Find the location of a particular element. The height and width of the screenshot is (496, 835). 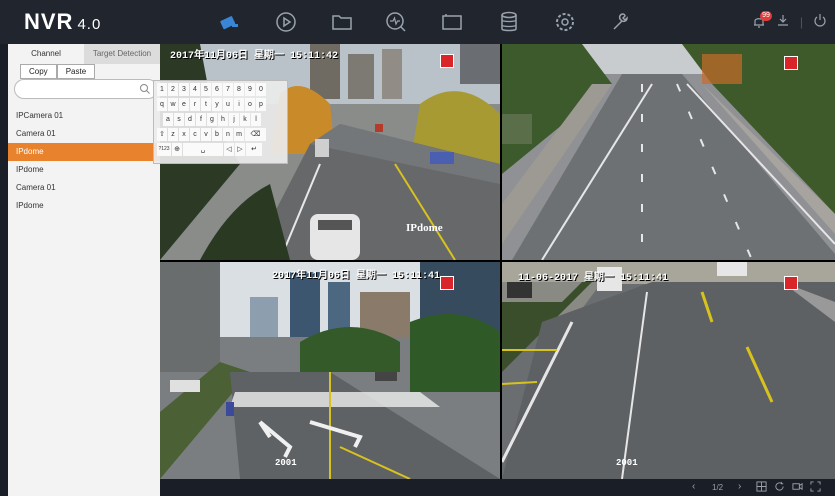

keyboard-row: ⇧ z x c v b n m ⌫ is located at coordinates (220, 134).